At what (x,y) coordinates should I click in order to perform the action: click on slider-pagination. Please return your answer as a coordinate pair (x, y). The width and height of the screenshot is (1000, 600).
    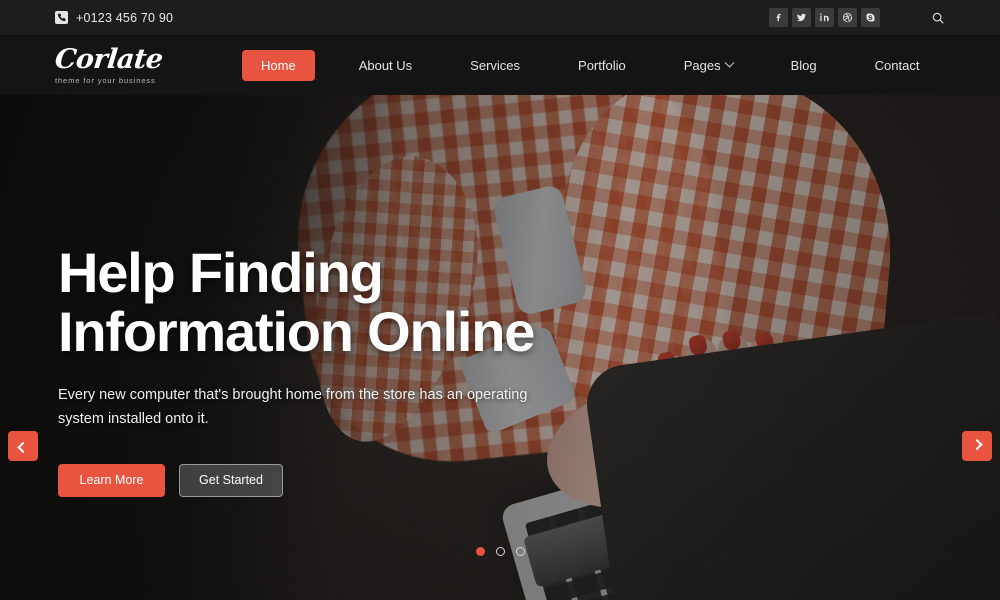
    Looking at the image, I should click on (500, 551).